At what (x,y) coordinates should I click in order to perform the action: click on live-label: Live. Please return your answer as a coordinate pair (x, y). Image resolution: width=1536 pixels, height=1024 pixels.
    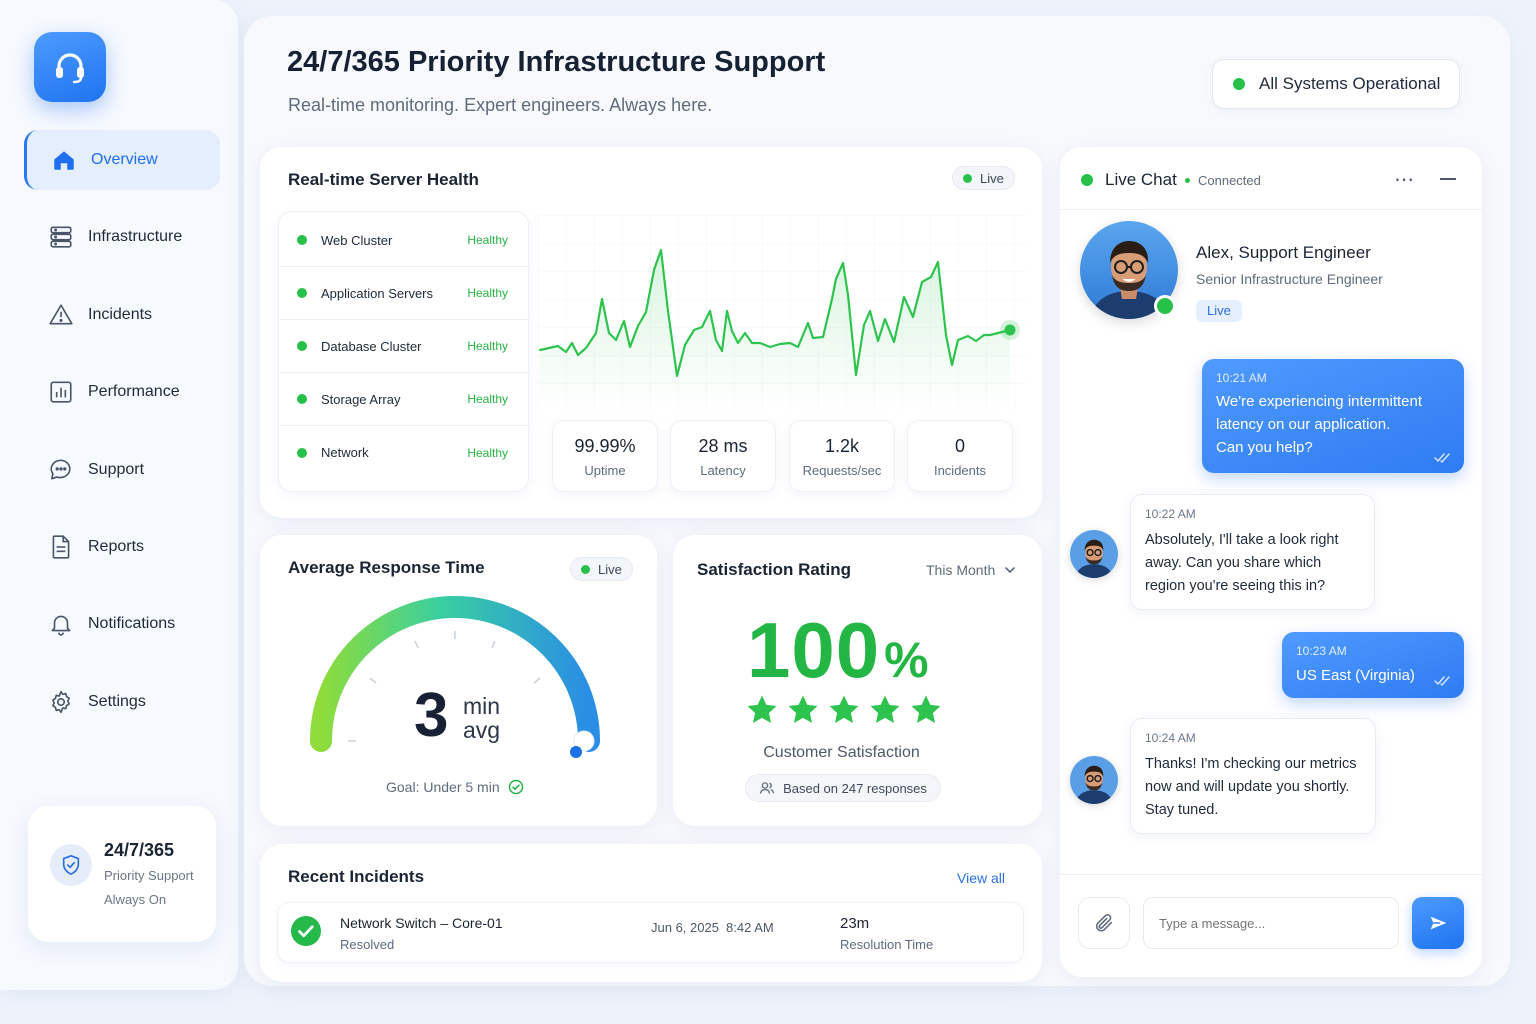
    Looking at the image, I should click on (610, 569).